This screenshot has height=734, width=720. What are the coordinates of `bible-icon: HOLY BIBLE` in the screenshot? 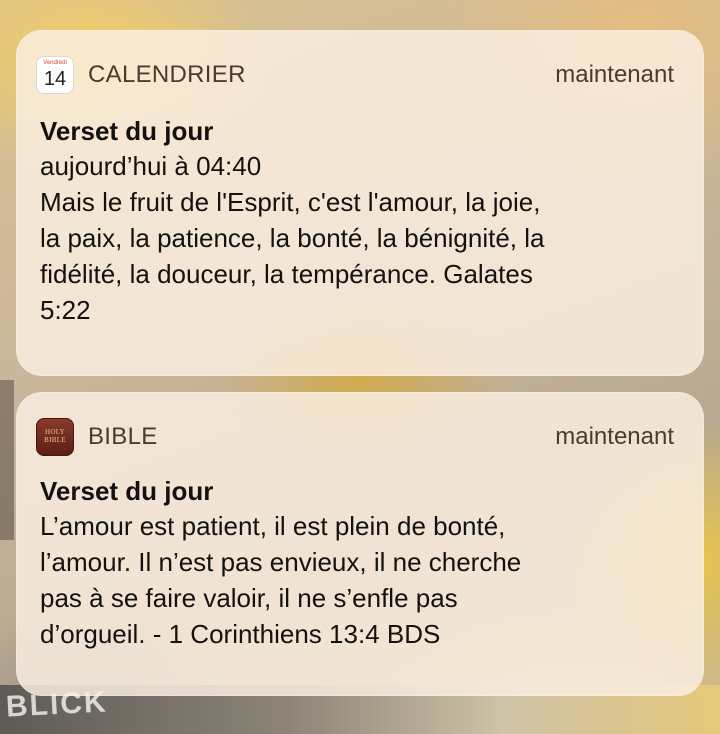 It's located at (55, 437).